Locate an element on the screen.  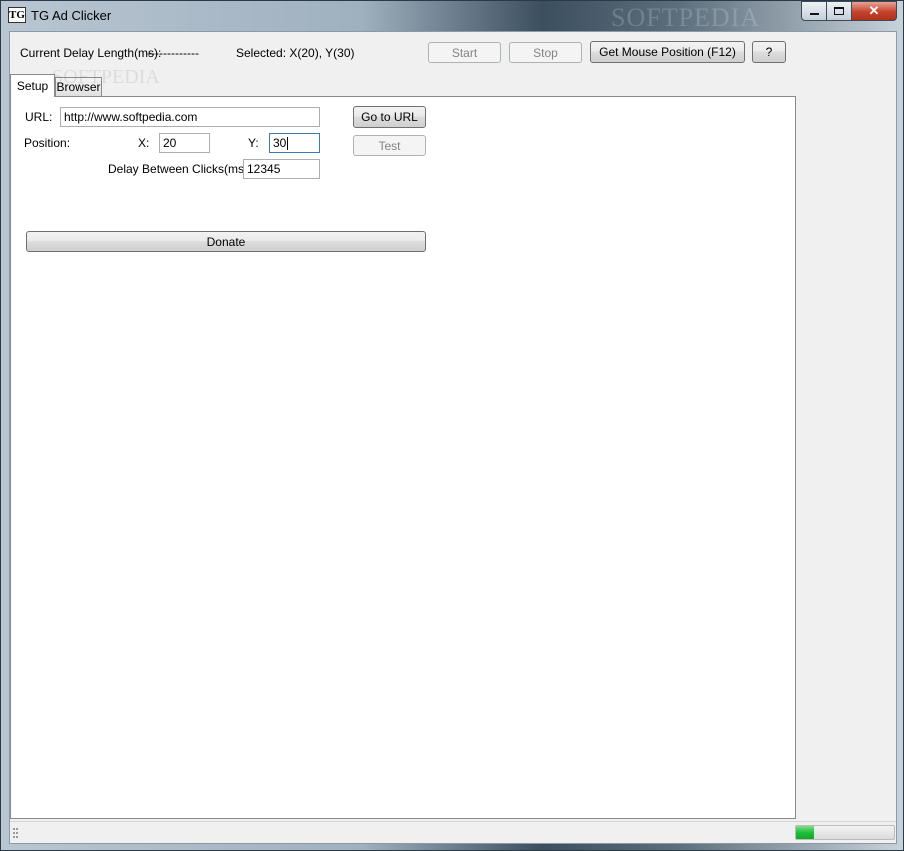
x-input is located at coordinates (184, 143).